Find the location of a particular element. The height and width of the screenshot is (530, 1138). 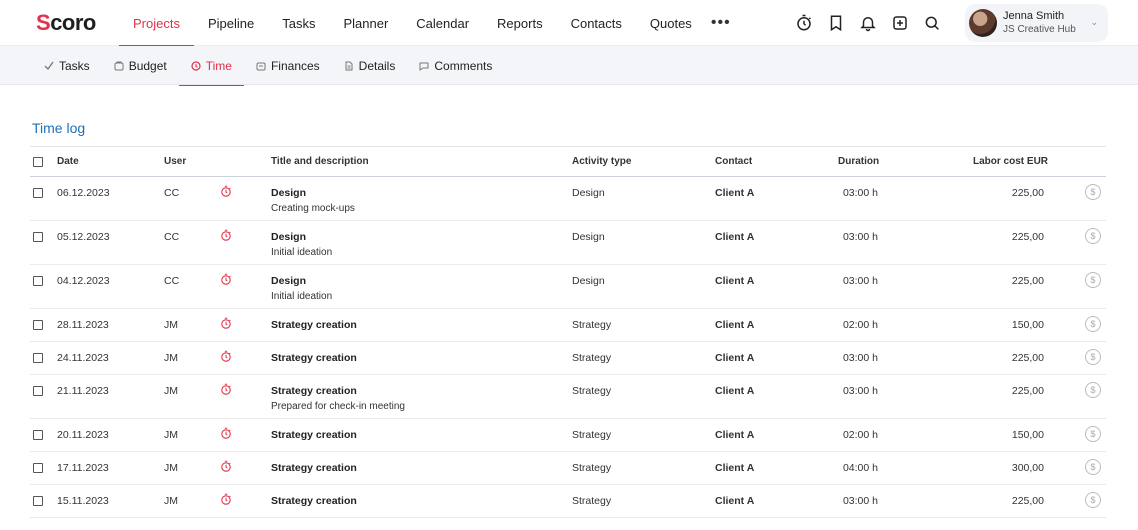

row-duration: 03:00 h is located at coordinates (860, 358).